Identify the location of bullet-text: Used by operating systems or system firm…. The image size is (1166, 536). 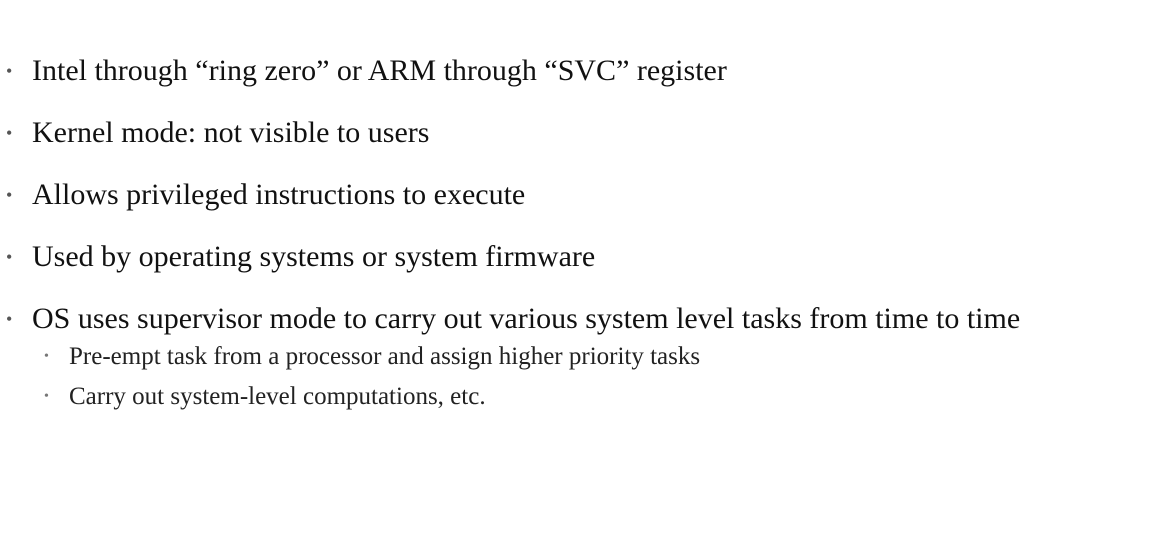
(314, 256).